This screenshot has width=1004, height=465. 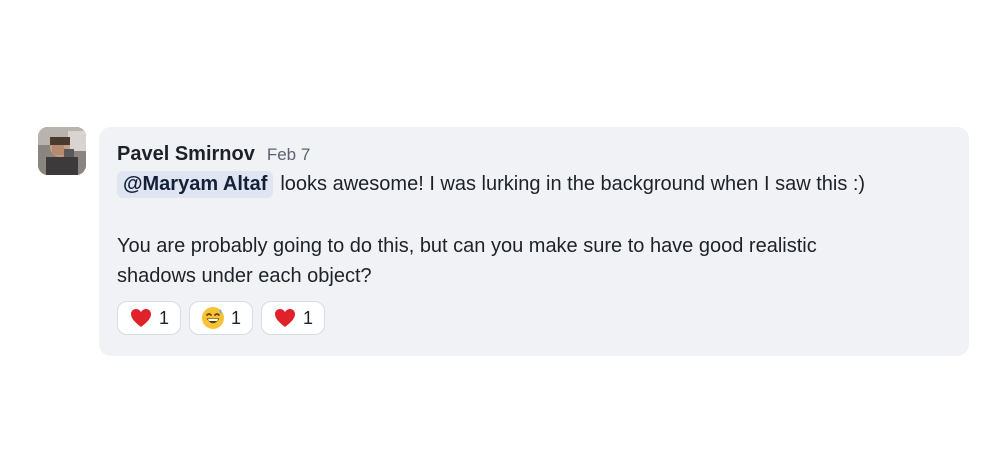 I want to click on message-paragraph-line: shadows under each object?, so click(x=244, y=276).